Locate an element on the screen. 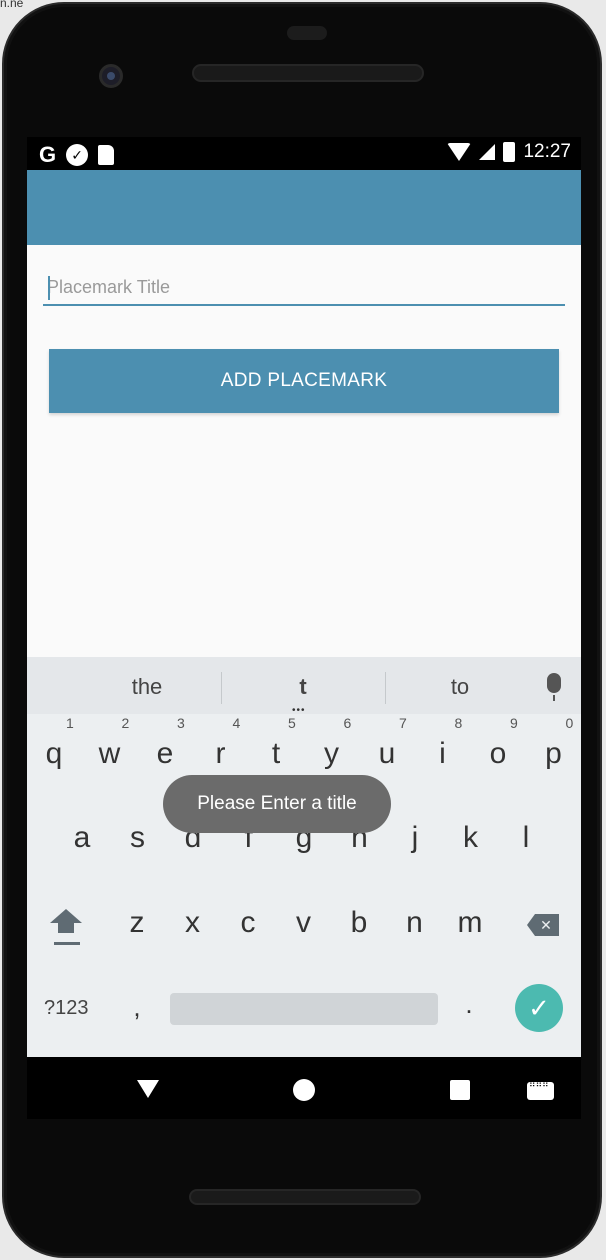 The width and height of the screenshot is (606, 1260). backspace-icon: ✕ is located at coordinates (543, 925).